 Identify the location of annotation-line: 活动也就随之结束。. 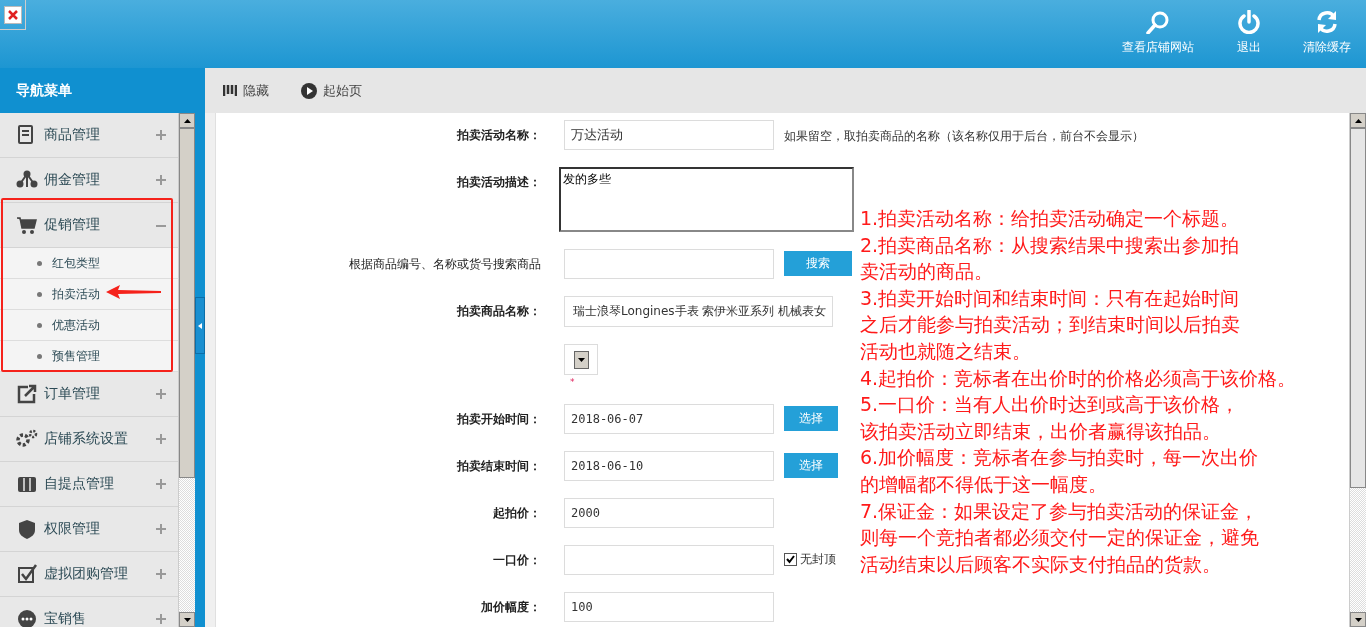
(946, 351).